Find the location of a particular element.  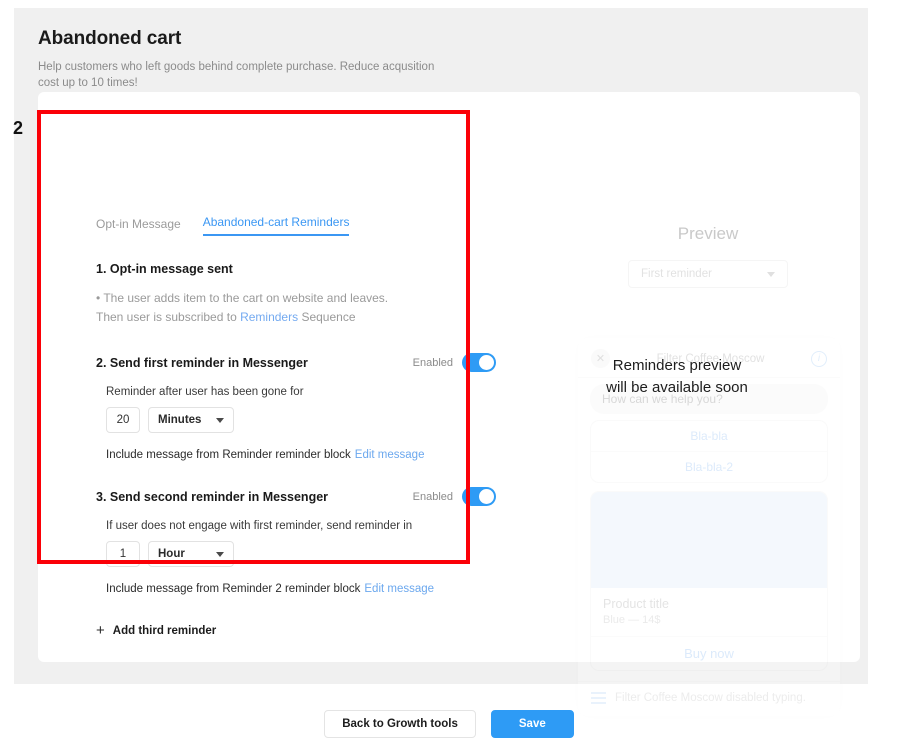

step-2-delay-label: Reminder after user has been gone for is located at coordinates (205, 392).